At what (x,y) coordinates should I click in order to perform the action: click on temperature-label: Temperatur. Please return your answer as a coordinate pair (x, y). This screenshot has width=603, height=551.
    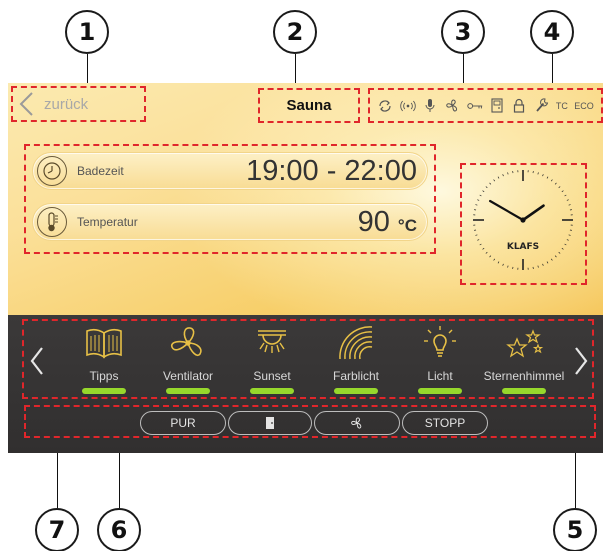
    Looking at the image, I should click on (107, 222).